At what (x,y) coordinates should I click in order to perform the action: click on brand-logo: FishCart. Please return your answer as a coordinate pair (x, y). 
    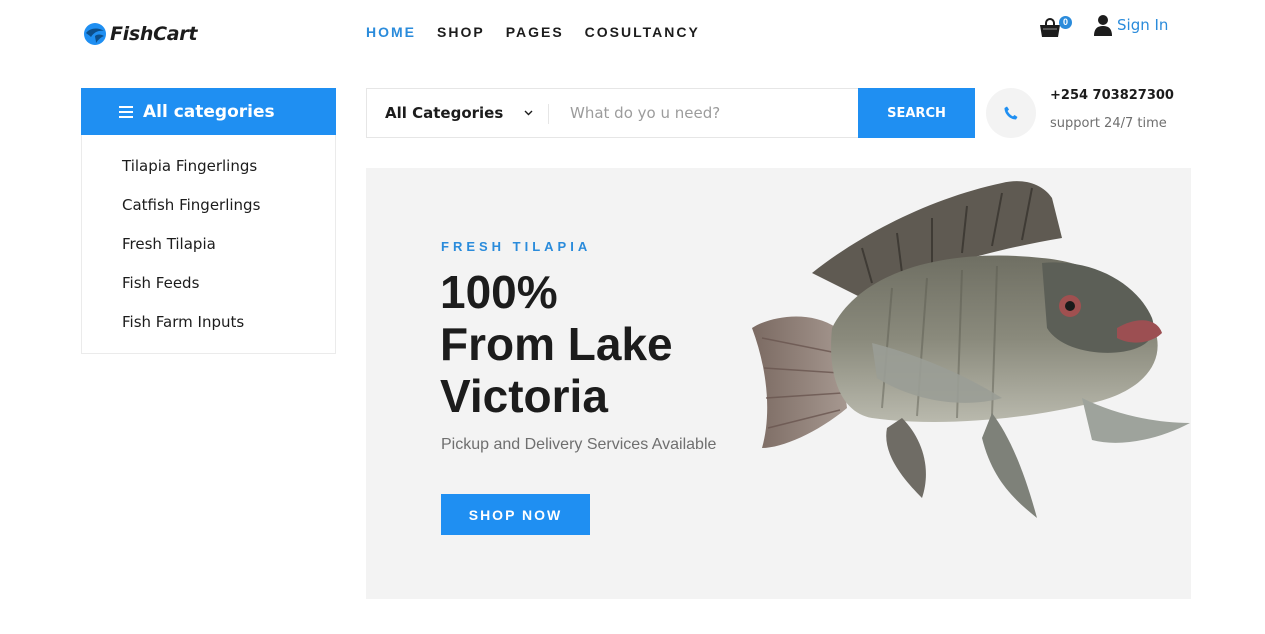
    Looking at the image, I should click on (140, 34).